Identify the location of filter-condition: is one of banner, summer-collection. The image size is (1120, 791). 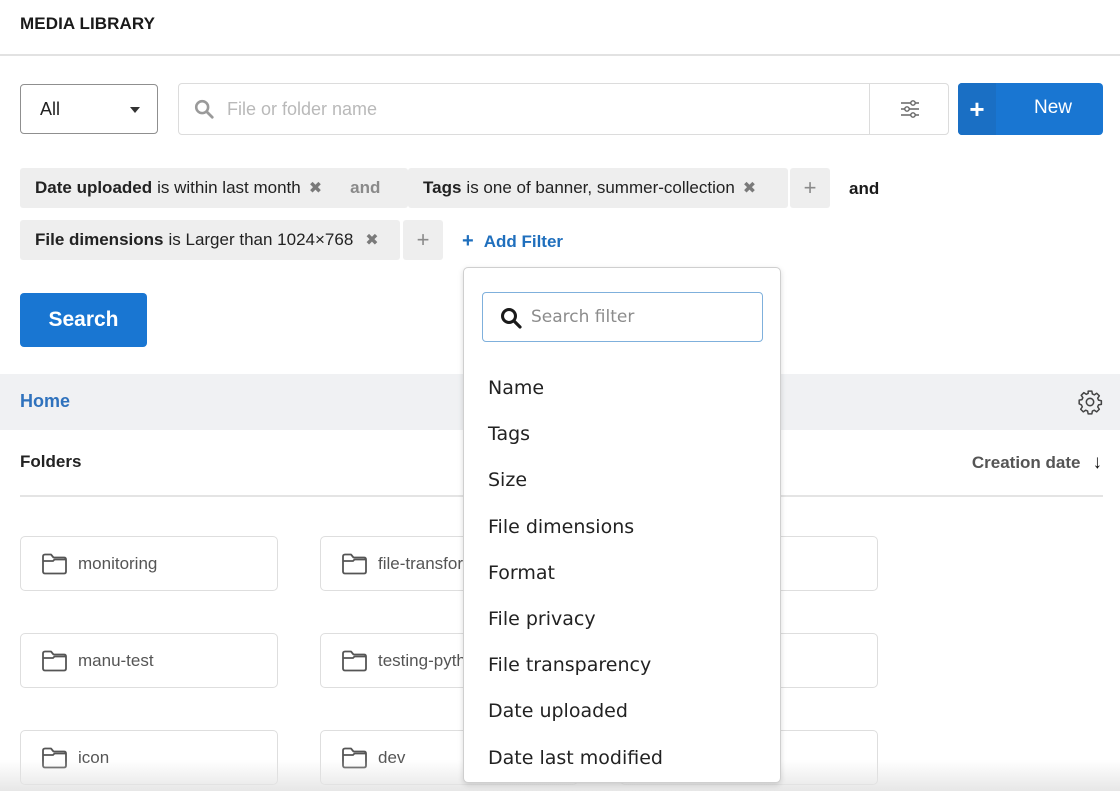
(600, 187).